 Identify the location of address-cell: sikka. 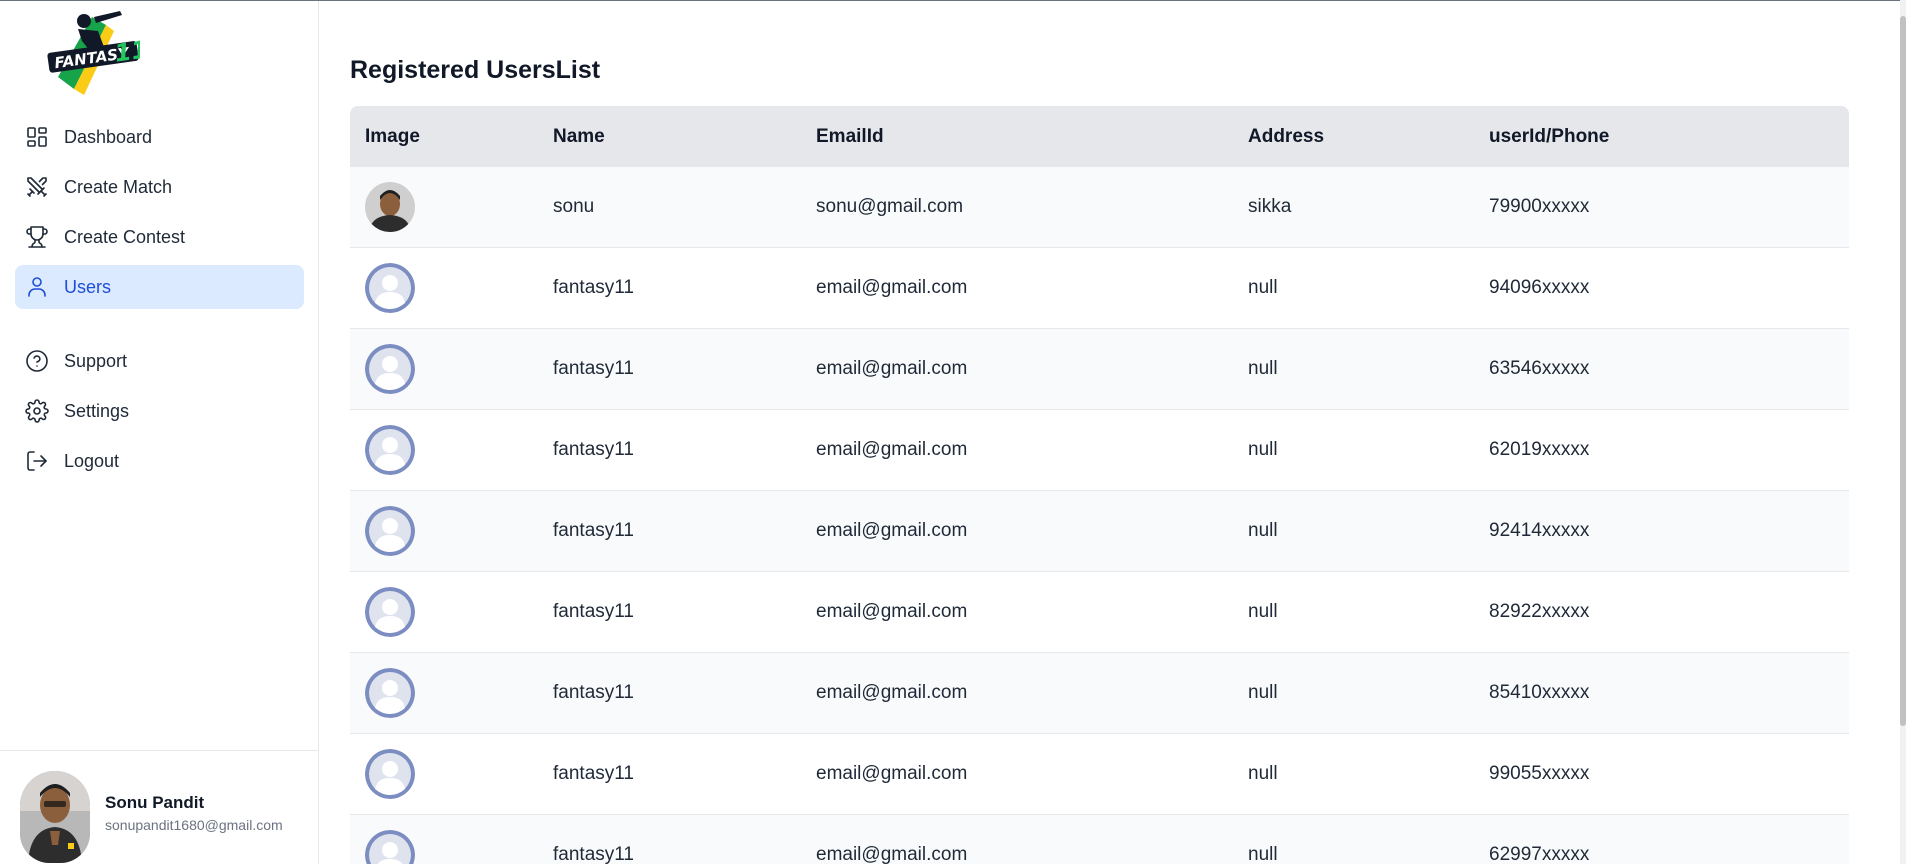
(1270, 206).